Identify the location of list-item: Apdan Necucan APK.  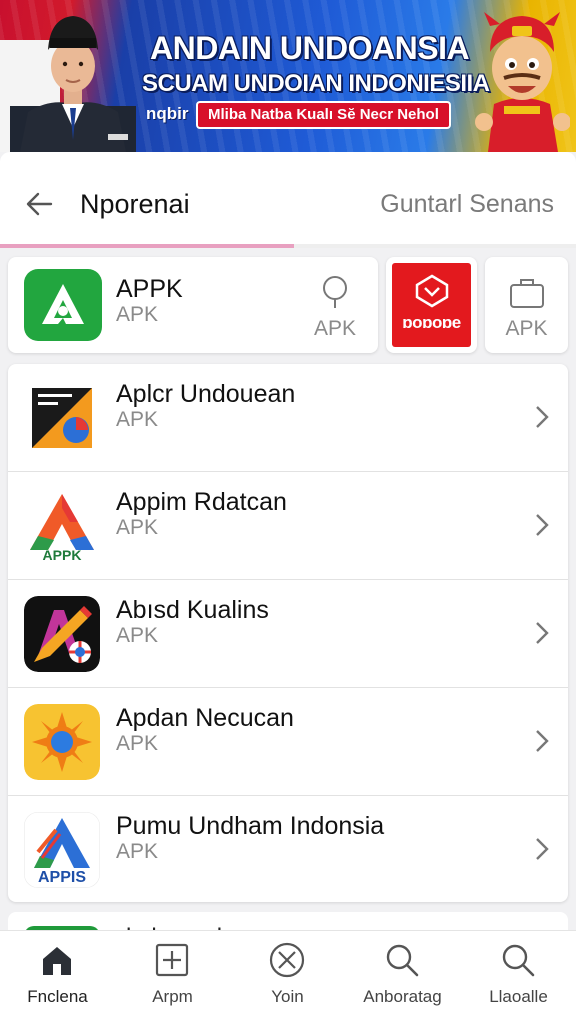
(288, 742).